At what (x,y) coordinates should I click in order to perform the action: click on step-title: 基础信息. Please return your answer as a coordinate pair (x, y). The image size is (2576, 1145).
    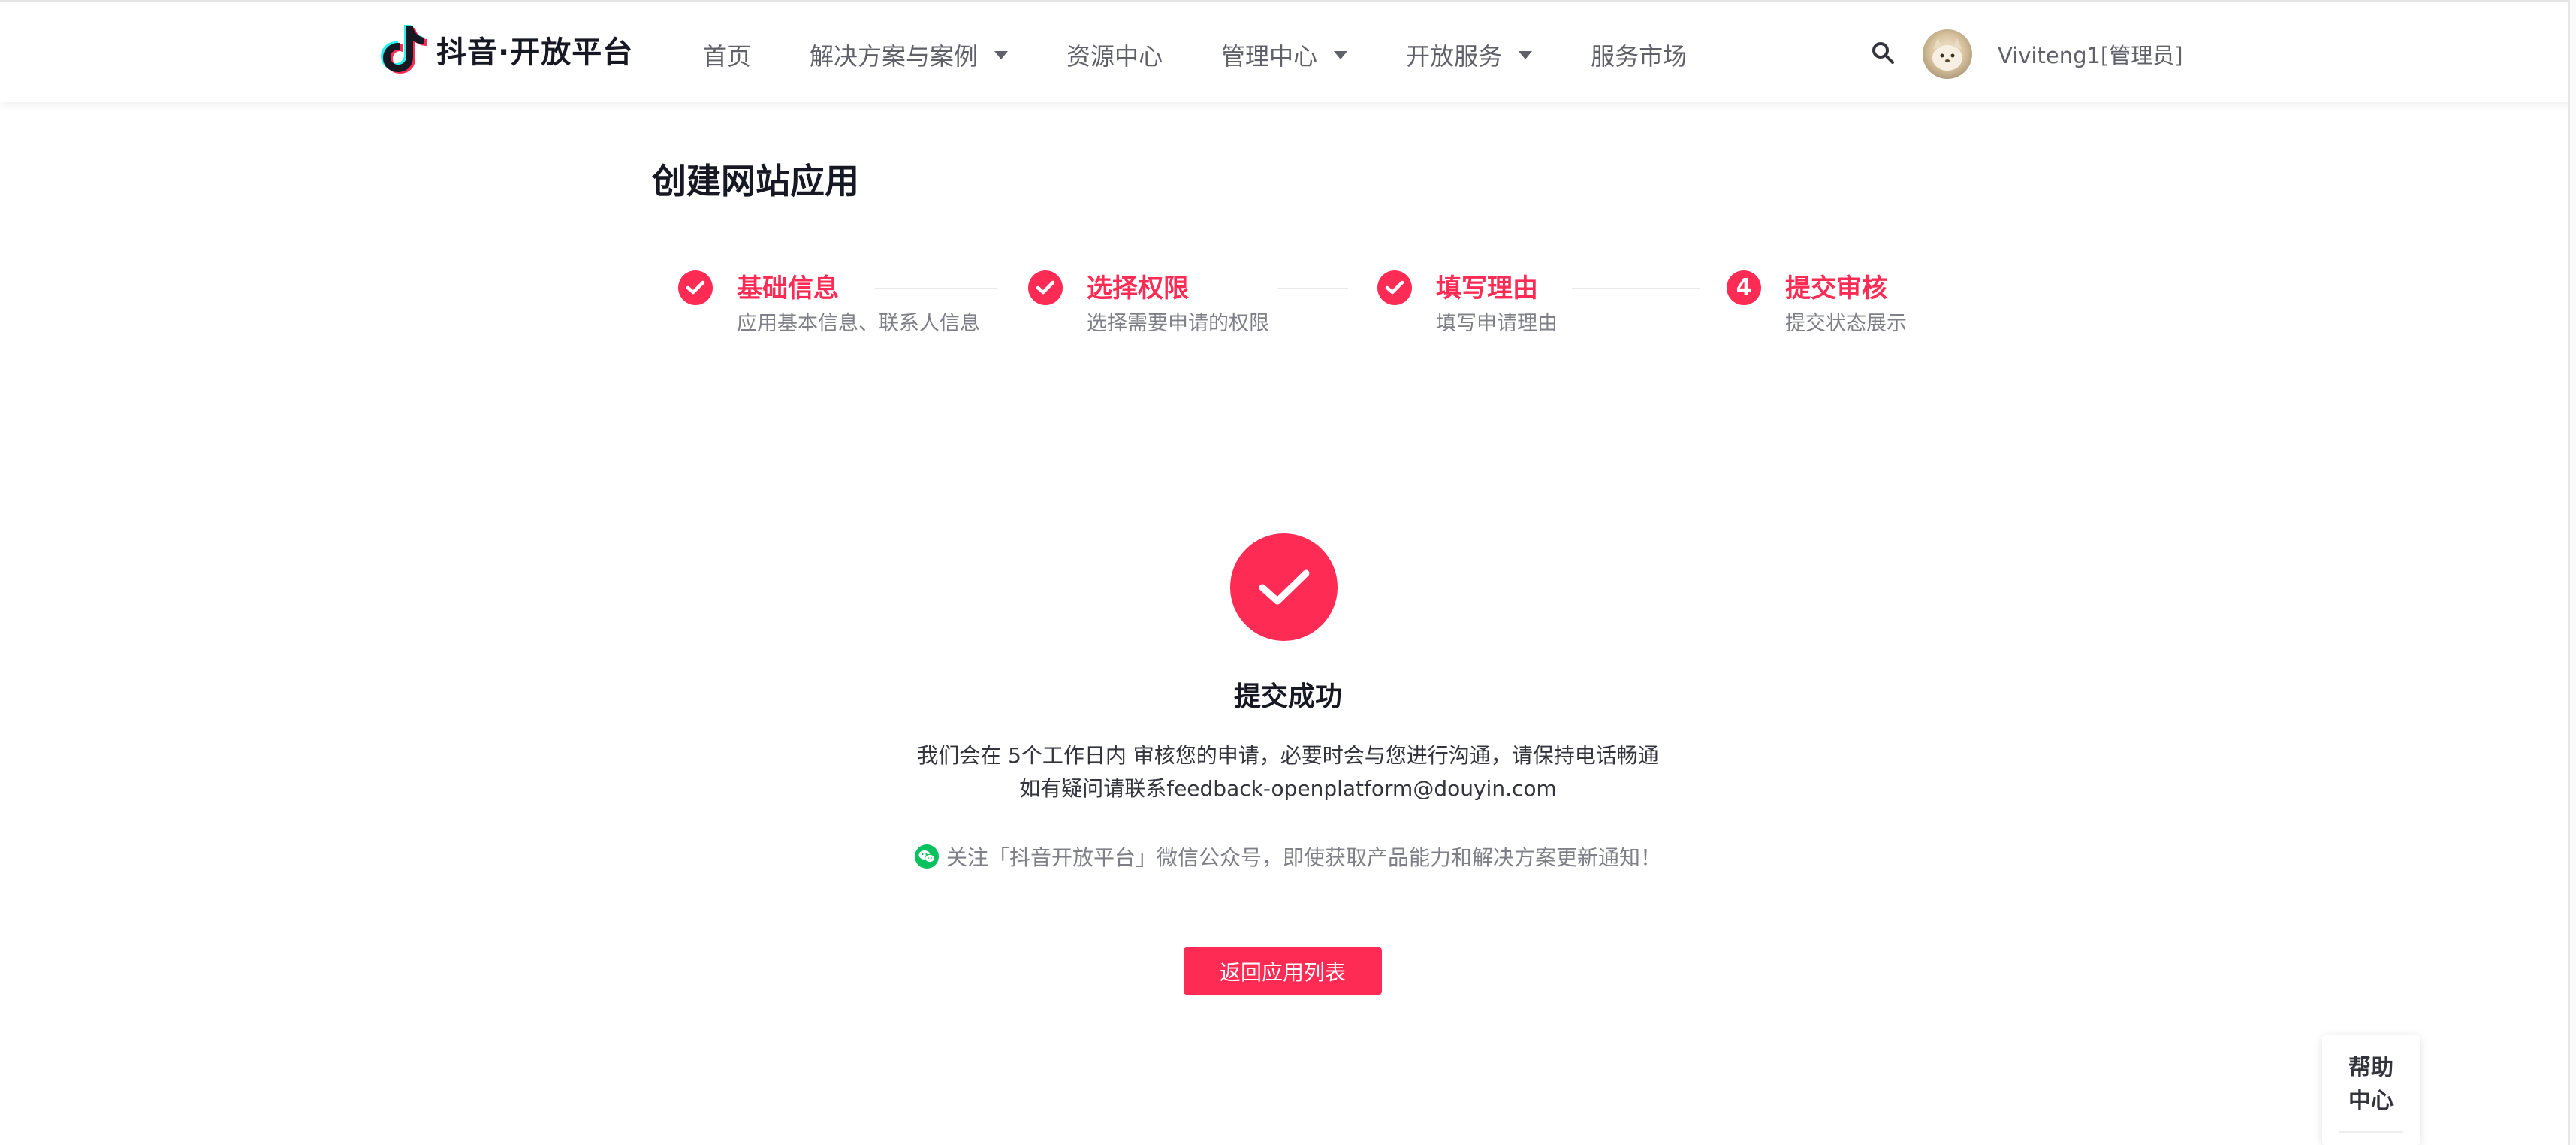
    Looking at the image, I should click on (788, 289).